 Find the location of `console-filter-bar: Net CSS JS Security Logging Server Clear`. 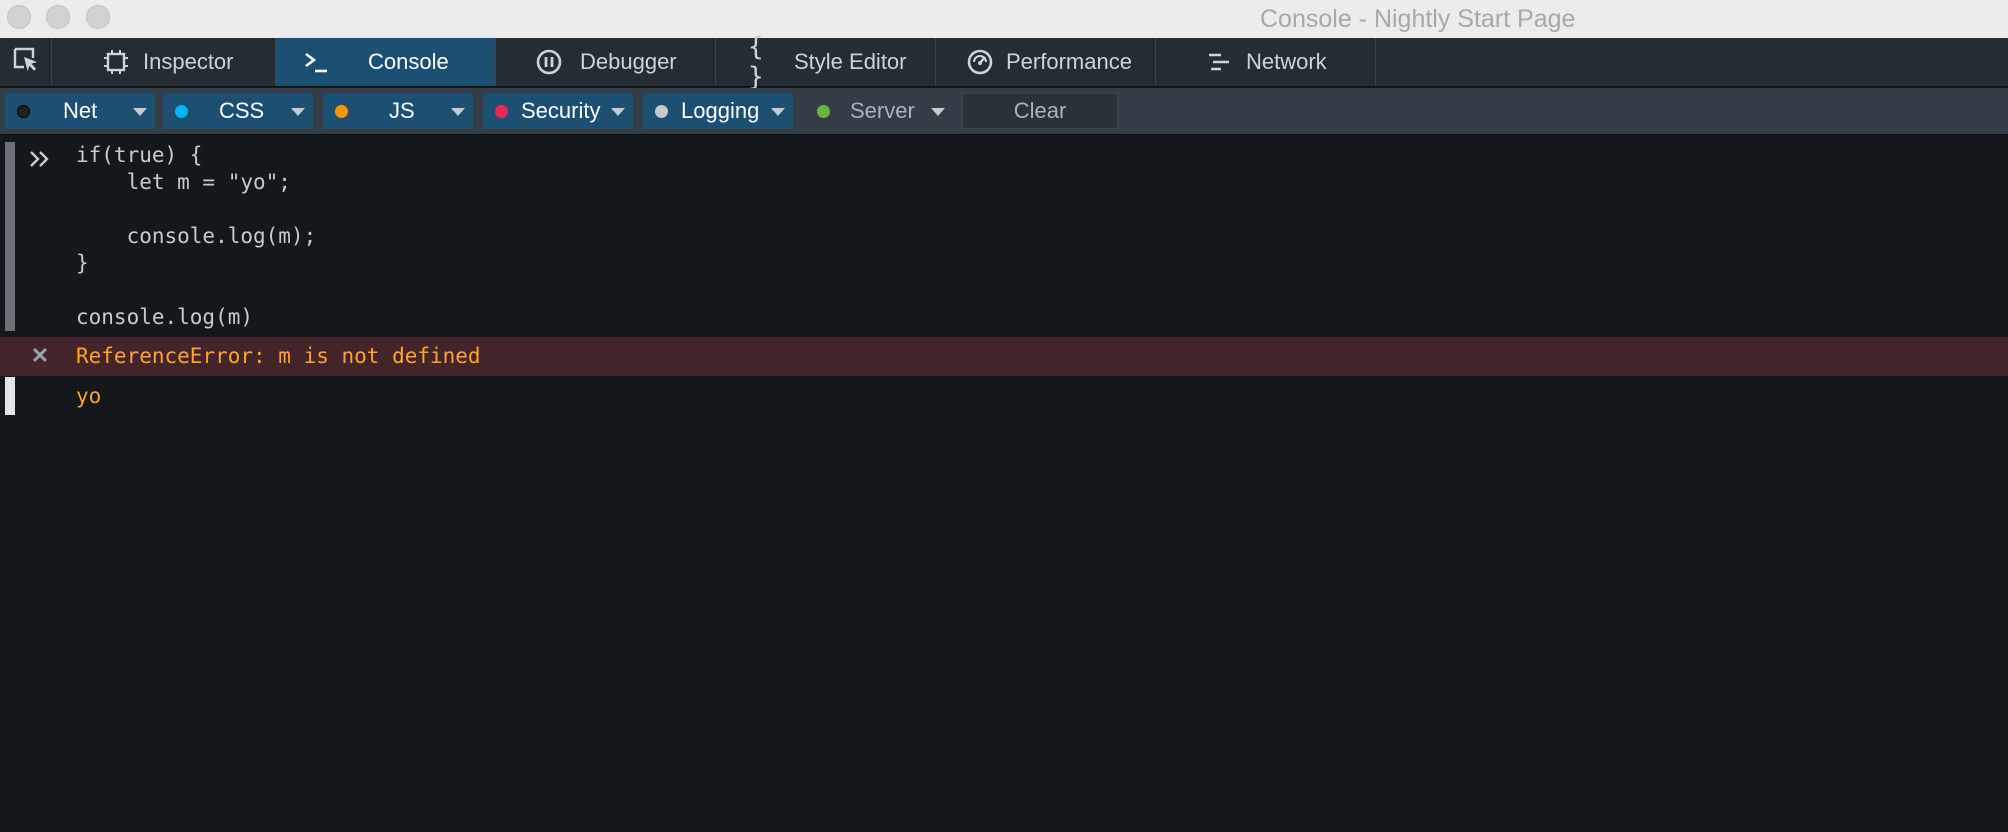

console-filter-bar: Net CSS JS Security Logging Server Clear is located at coordinates (1004, 111).